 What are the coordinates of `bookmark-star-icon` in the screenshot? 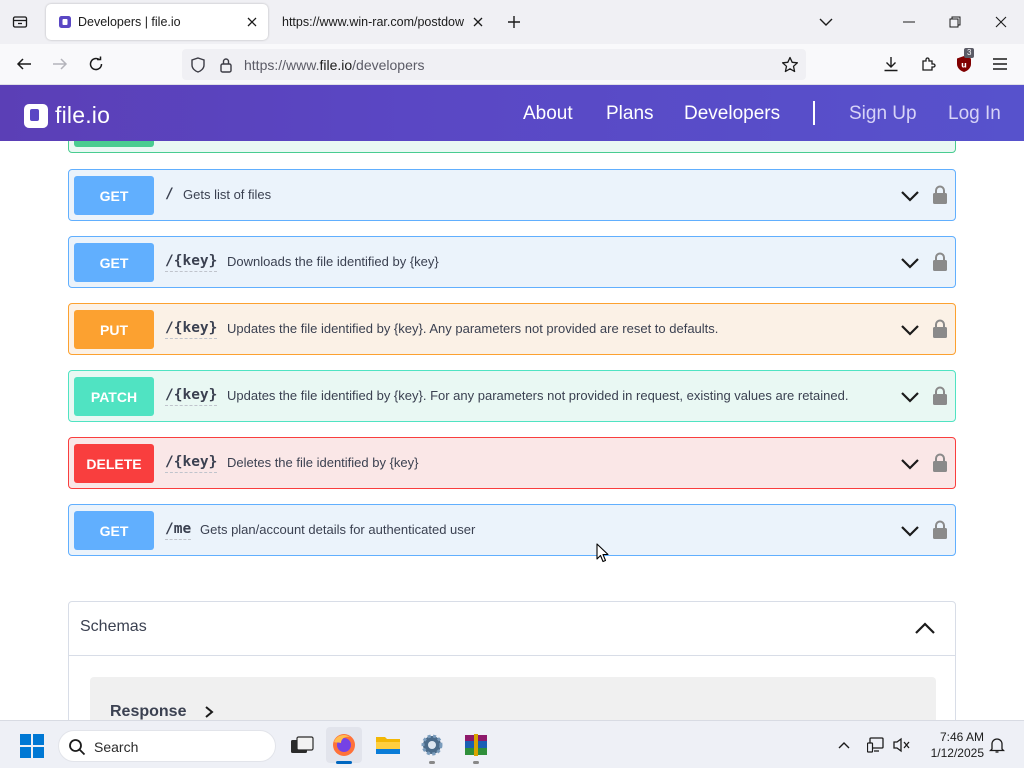 It's located at (790, 65).